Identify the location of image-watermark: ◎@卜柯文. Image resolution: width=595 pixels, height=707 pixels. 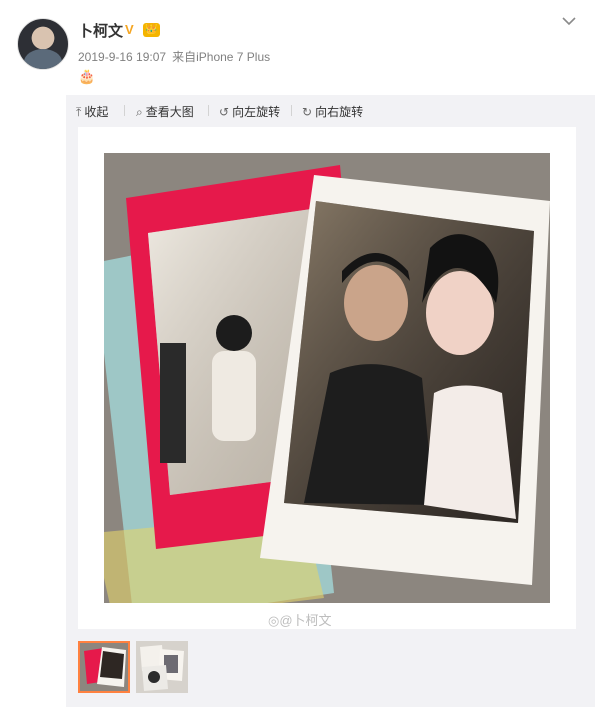
(300, 619).